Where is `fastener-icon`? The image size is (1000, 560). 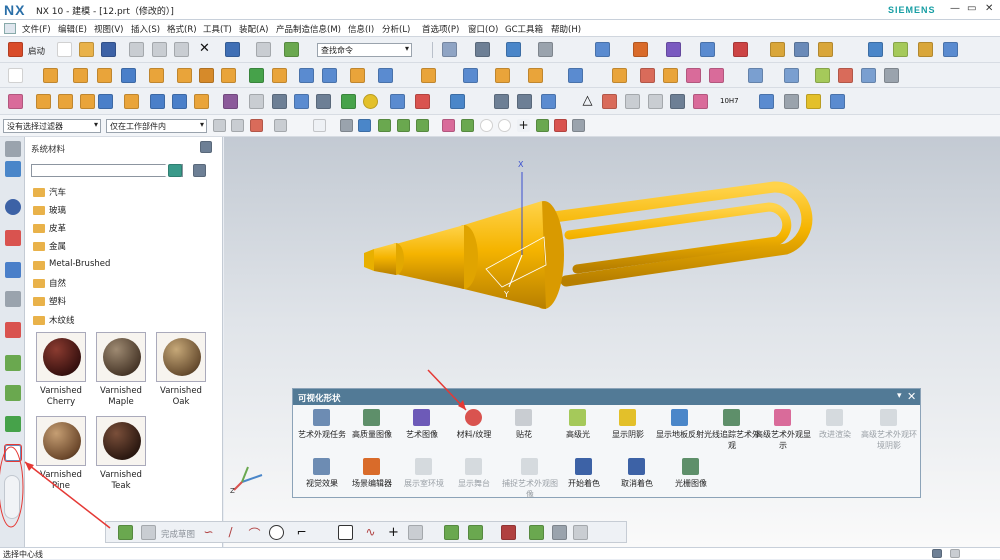
fastener-icon is located at coordinates (766, 101).